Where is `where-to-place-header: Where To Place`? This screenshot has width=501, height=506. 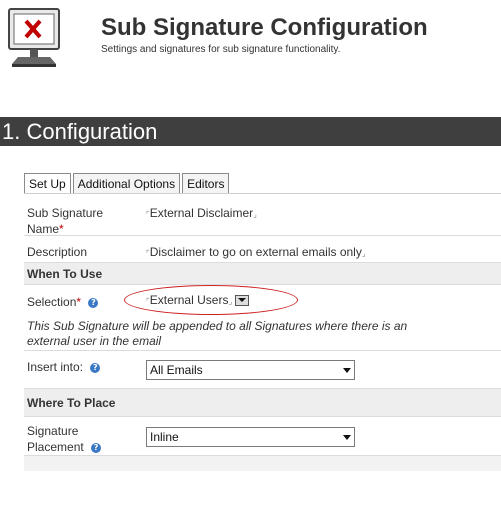
where-to-place-header: Where To Place is located at coordinates (262, 403).